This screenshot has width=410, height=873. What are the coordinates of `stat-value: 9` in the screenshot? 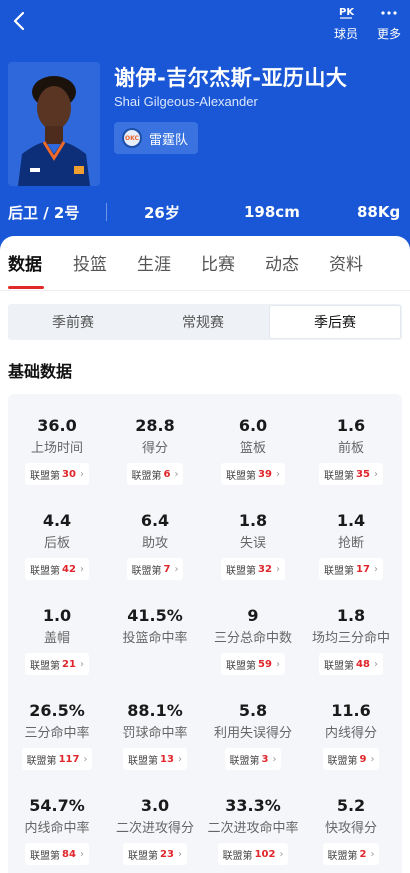 It's located at (253, 615).